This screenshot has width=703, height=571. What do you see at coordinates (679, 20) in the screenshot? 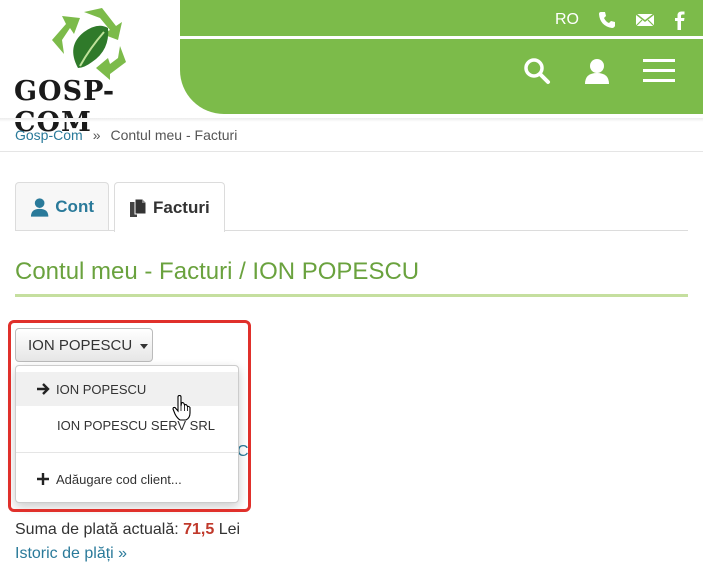
I see `facebook-icon` at bounding box center [679, 20].